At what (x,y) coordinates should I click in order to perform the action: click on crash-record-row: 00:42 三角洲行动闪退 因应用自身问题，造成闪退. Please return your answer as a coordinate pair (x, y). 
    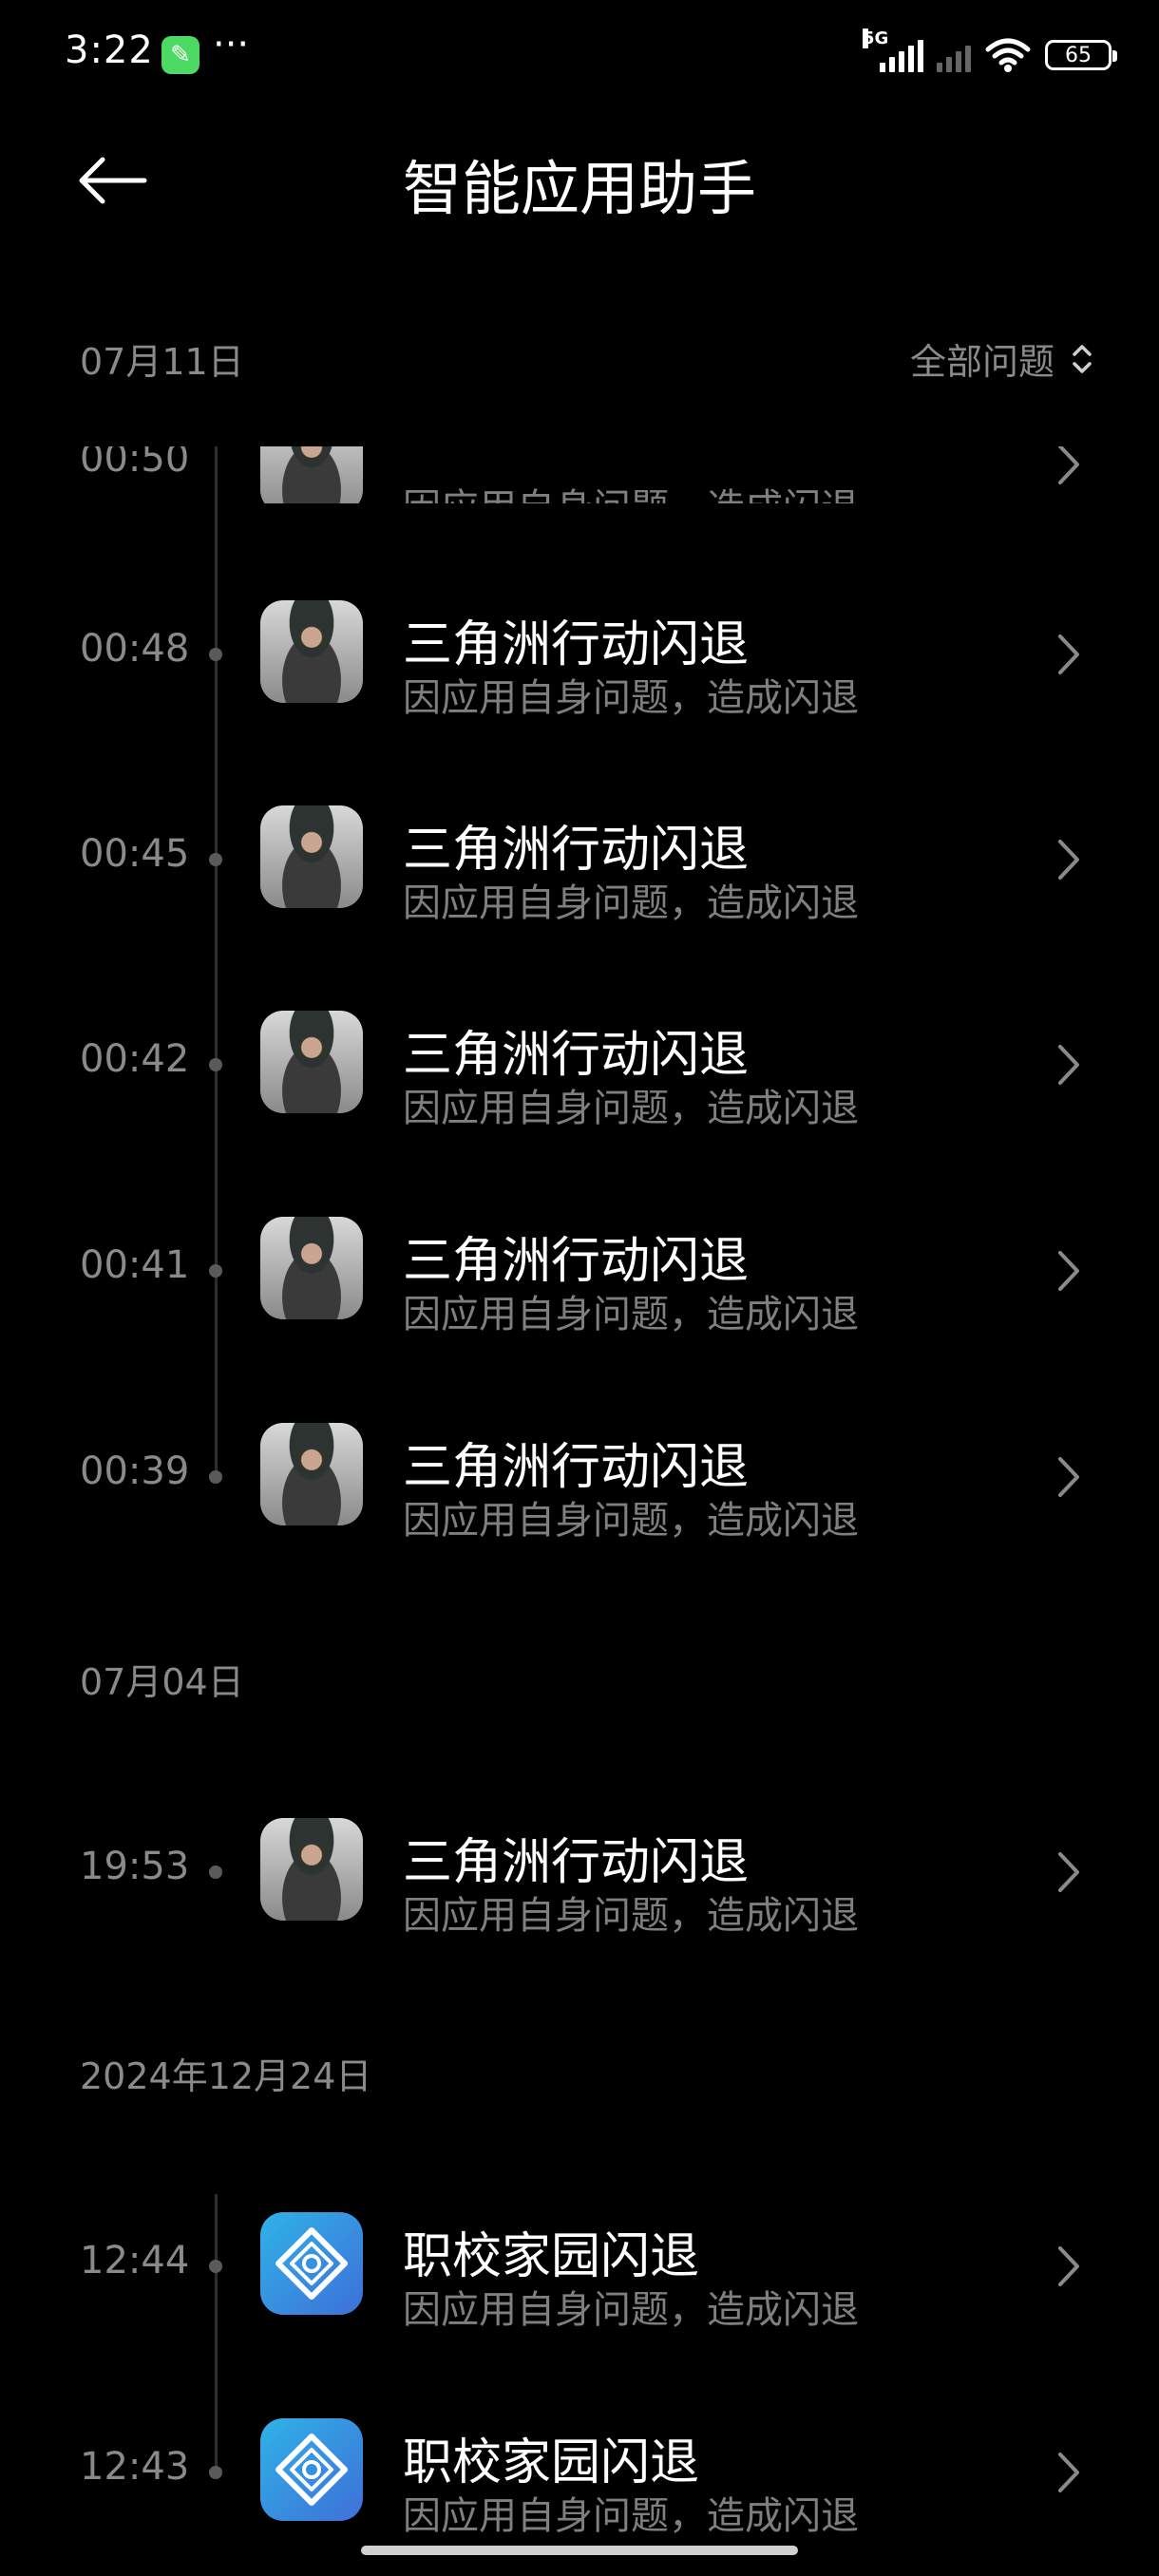
    Looking at the image, I should click on (579, 1064).